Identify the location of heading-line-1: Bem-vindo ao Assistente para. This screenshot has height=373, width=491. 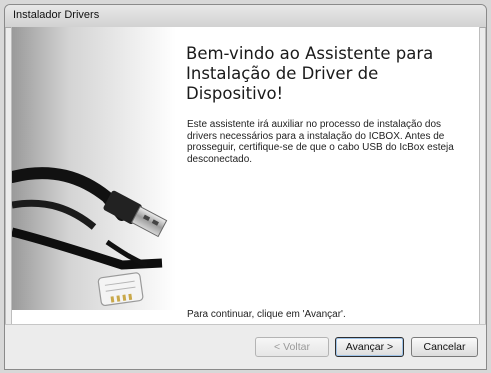
(310, 53).